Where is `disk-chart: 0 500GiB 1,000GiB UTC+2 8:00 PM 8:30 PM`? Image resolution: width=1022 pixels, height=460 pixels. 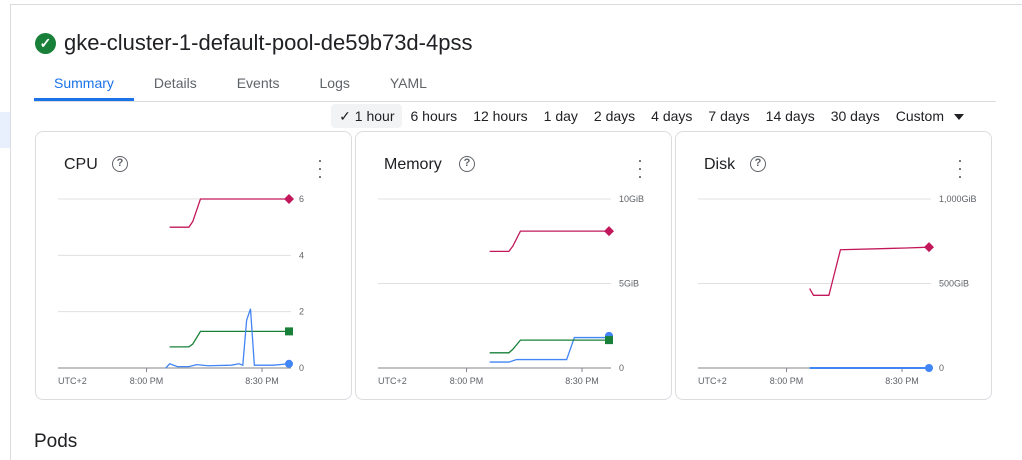 disk-chart: 0 500GiB 1,000GiB UTC+2 8:00 PM 8:30 PM is located at coordinates (837, 290).